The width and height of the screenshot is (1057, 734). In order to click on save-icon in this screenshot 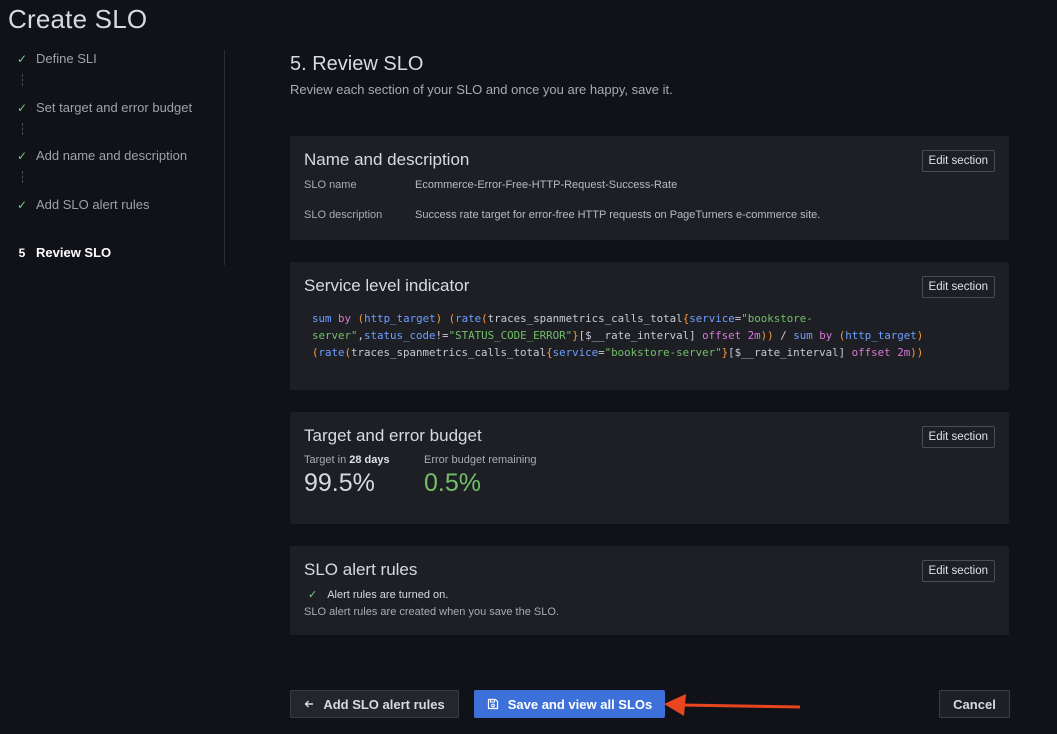, I will do `click(493, 704)`.